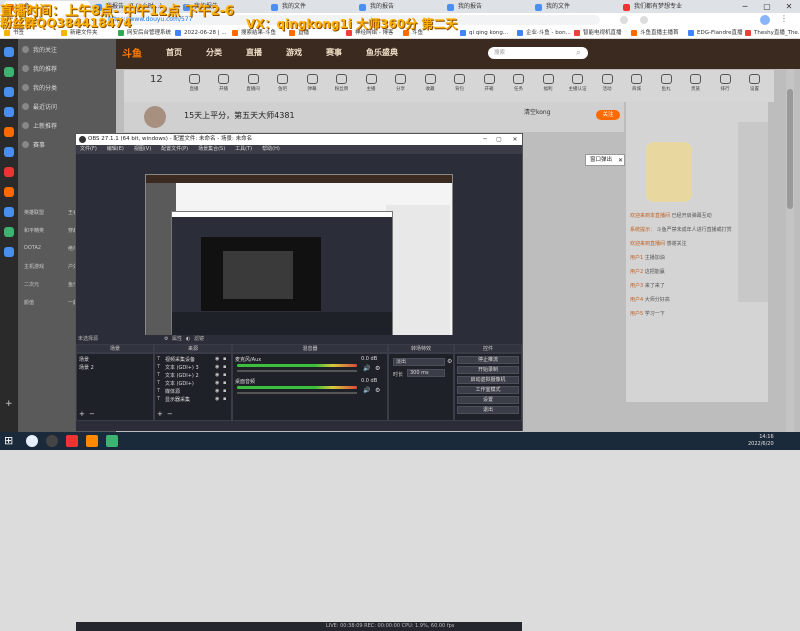 The height and width of the screenshot is (631, 800). Describe the element at coordinates (578, 82) in the screenshot. I see `feature-icon-button: 主播认证` at that location.